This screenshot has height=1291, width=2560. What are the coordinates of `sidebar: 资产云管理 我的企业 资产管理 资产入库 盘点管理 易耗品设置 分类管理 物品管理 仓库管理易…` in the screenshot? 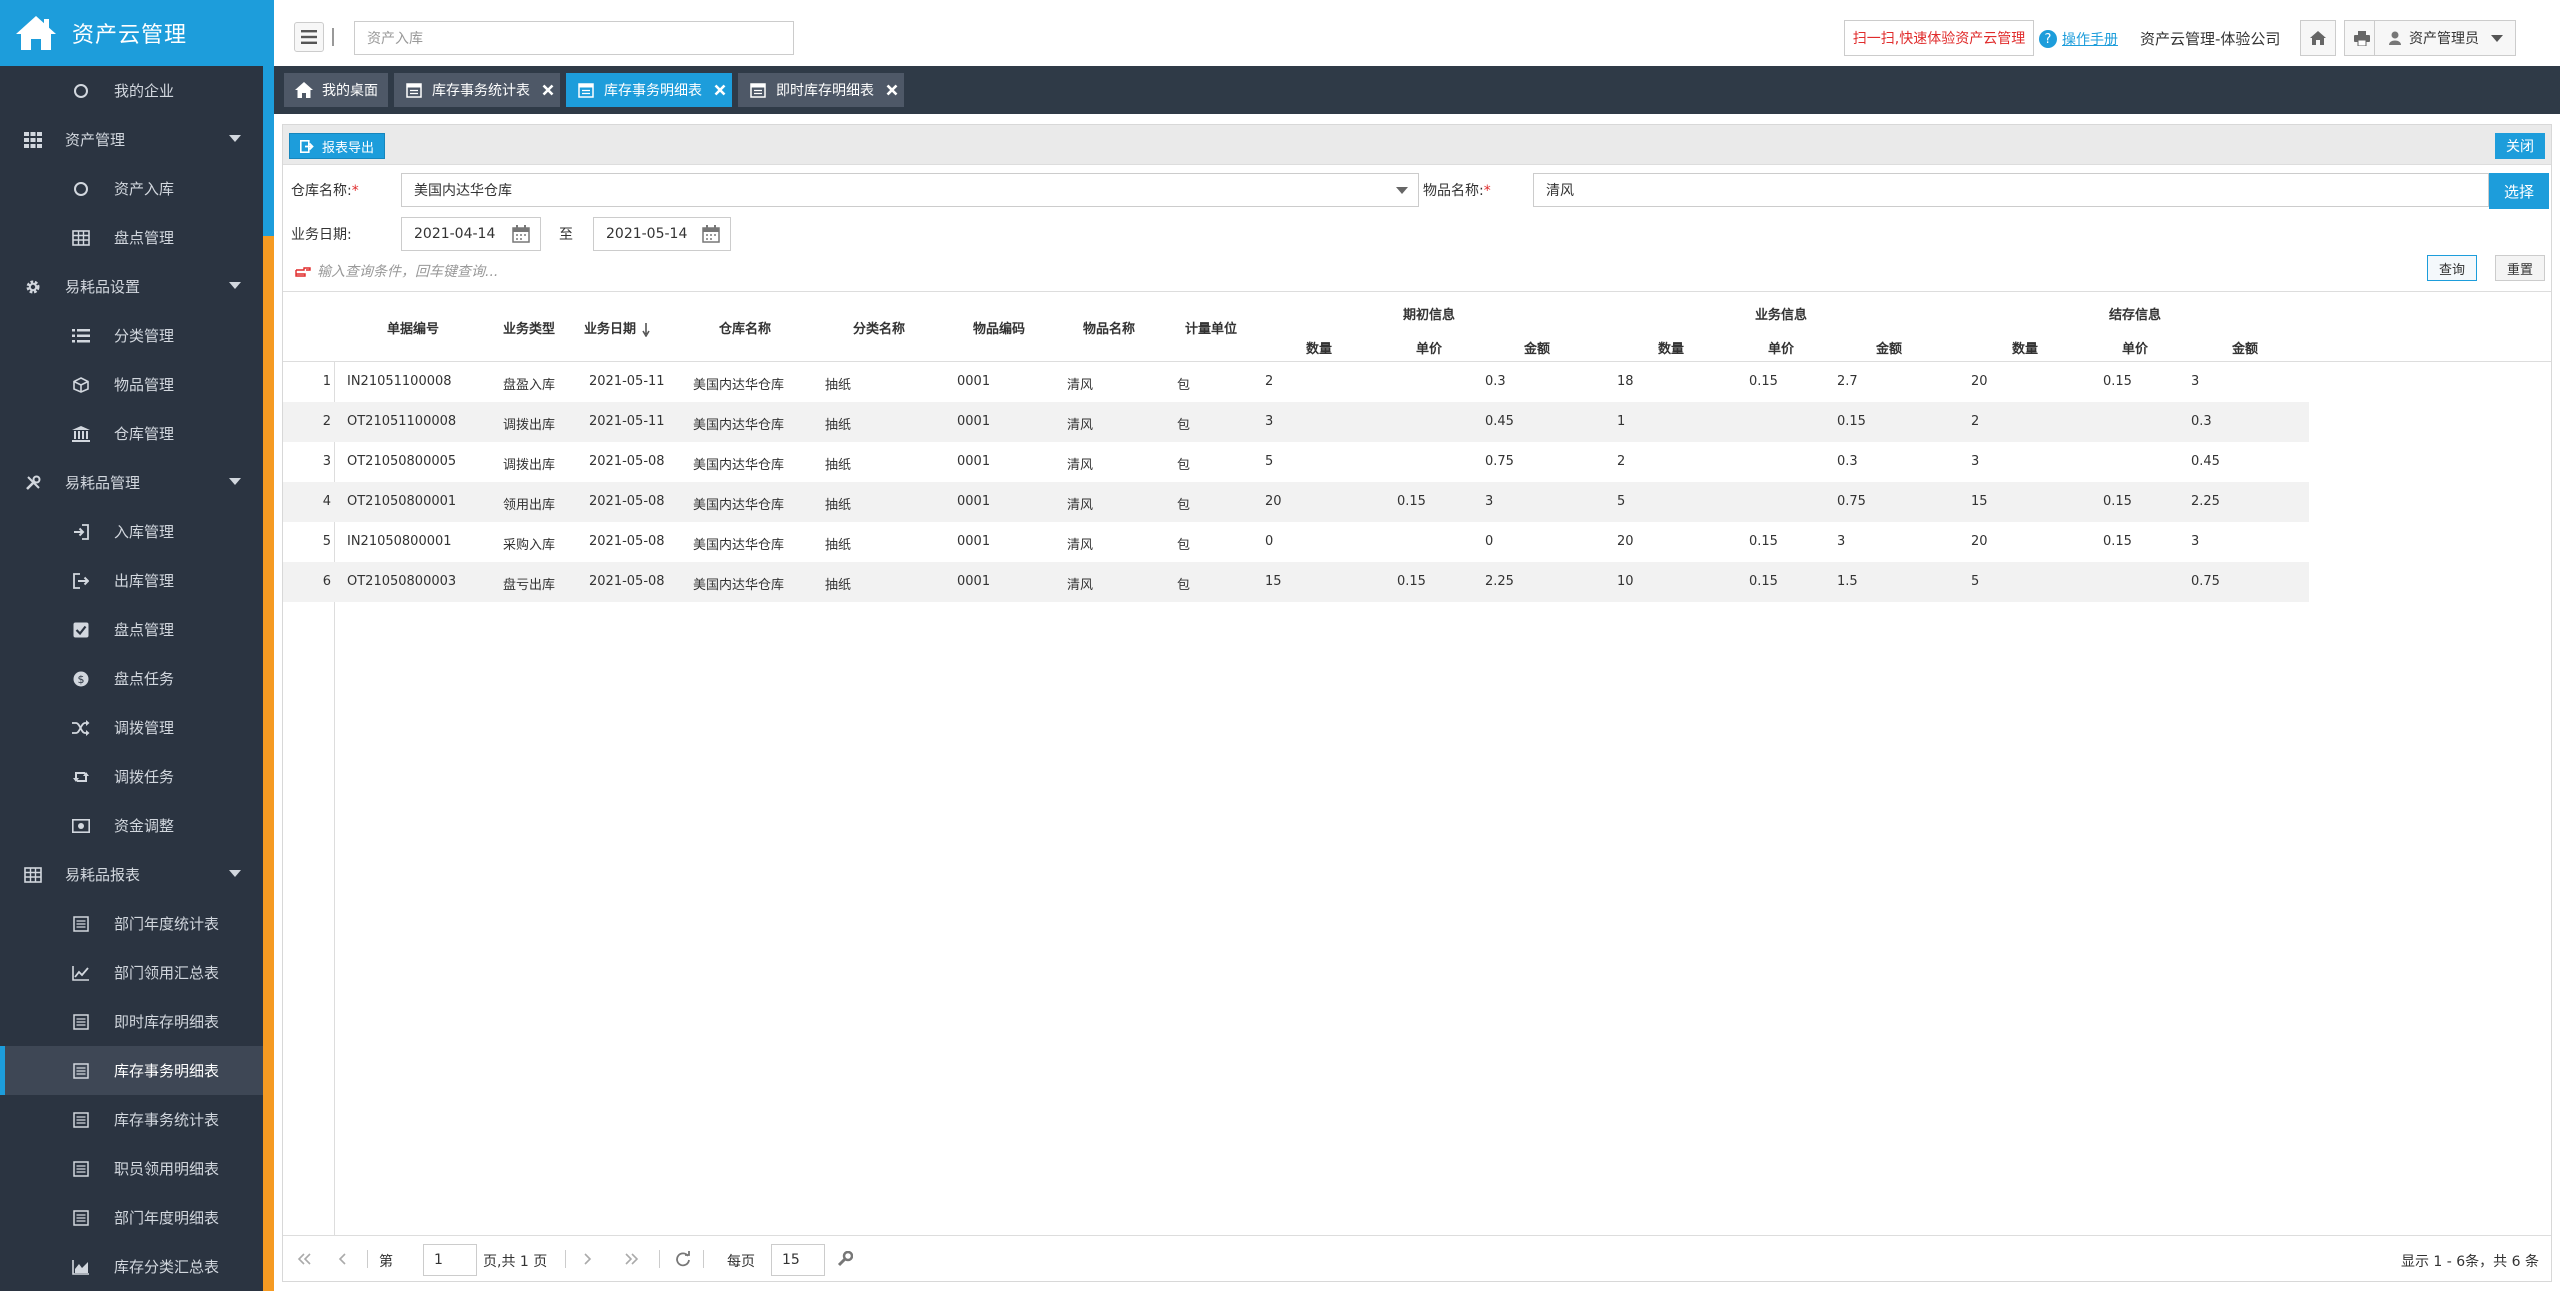 It's located at (137, 645).